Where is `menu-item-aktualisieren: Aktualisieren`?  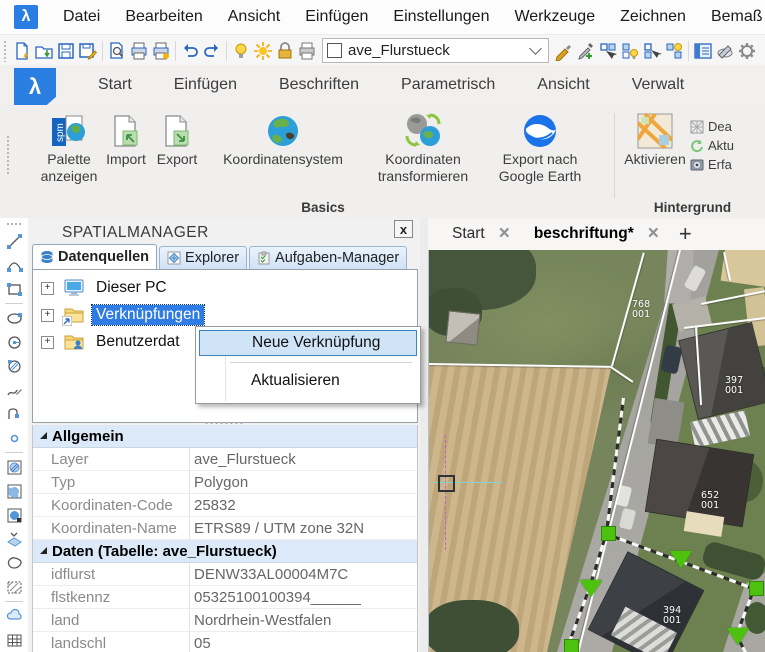 menu-item-aktualisieren: Aktualisieren is located at coordinates (308, 381).